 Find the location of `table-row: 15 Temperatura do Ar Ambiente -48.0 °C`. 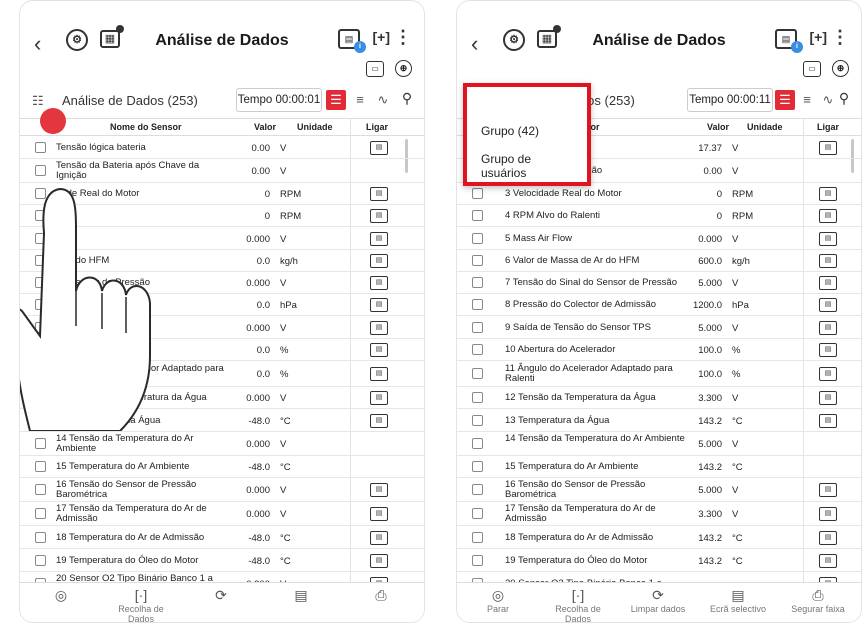

table-row: 15 Temperatura do Ar Ambiente -48.0 °C is located at coordinates (222, 467).